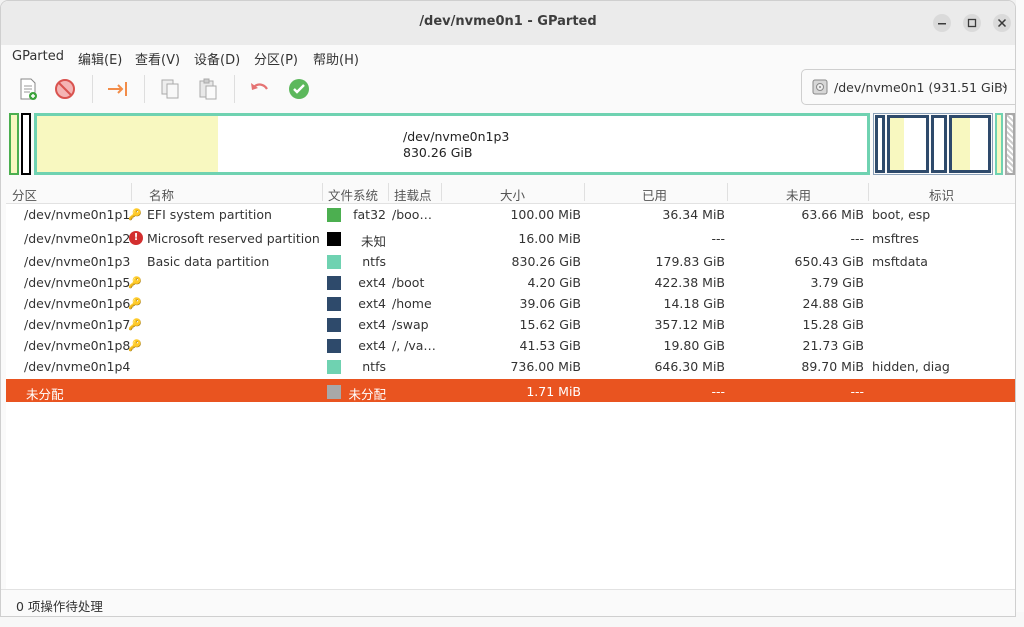  I want to click on table-row: 未分配 未分配 1.71 MiB --- ---, so click(510, 390).